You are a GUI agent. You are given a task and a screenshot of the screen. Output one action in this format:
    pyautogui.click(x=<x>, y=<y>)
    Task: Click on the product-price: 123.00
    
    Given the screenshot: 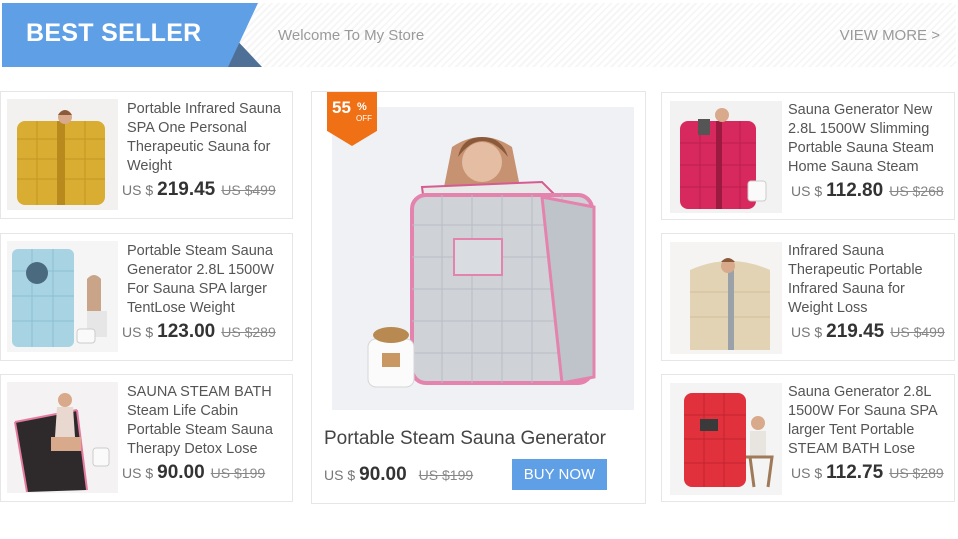 What is the action you would take?
    pyautogui.click(x=186, y=331)
    